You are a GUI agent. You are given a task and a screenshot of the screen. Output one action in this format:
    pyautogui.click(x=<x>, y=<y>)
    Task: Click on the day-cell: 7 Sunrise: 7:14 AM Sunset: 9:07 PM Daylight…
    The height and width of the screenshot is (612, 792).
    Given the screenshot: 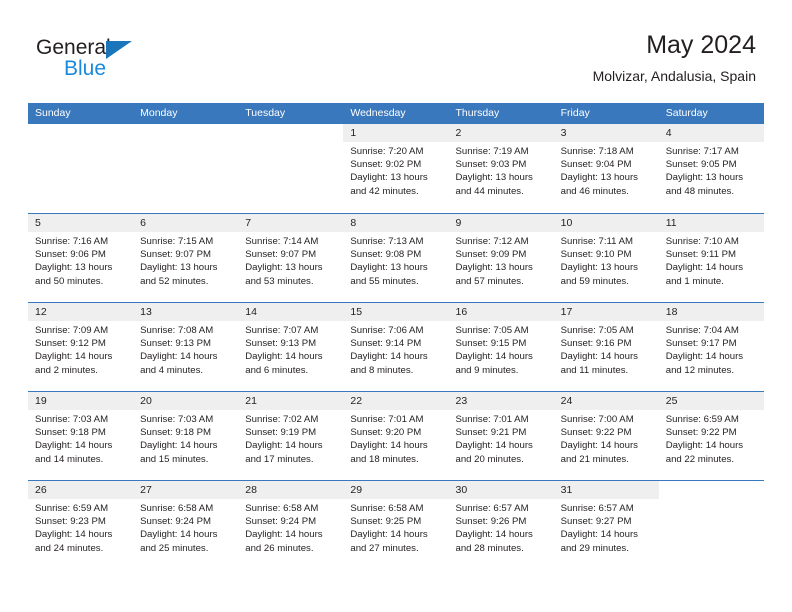 What is the action you would take?
    pyautogui.click(x=291, y=258)
    